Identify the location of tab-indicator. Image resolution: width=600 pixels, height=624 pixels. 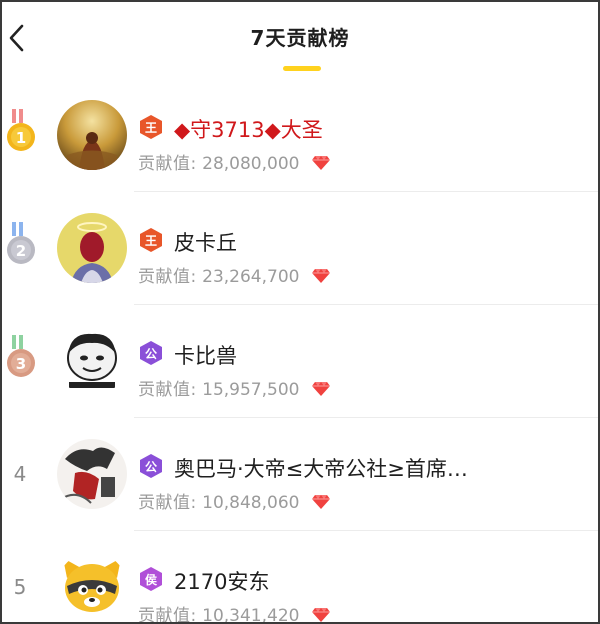
(302, 68).